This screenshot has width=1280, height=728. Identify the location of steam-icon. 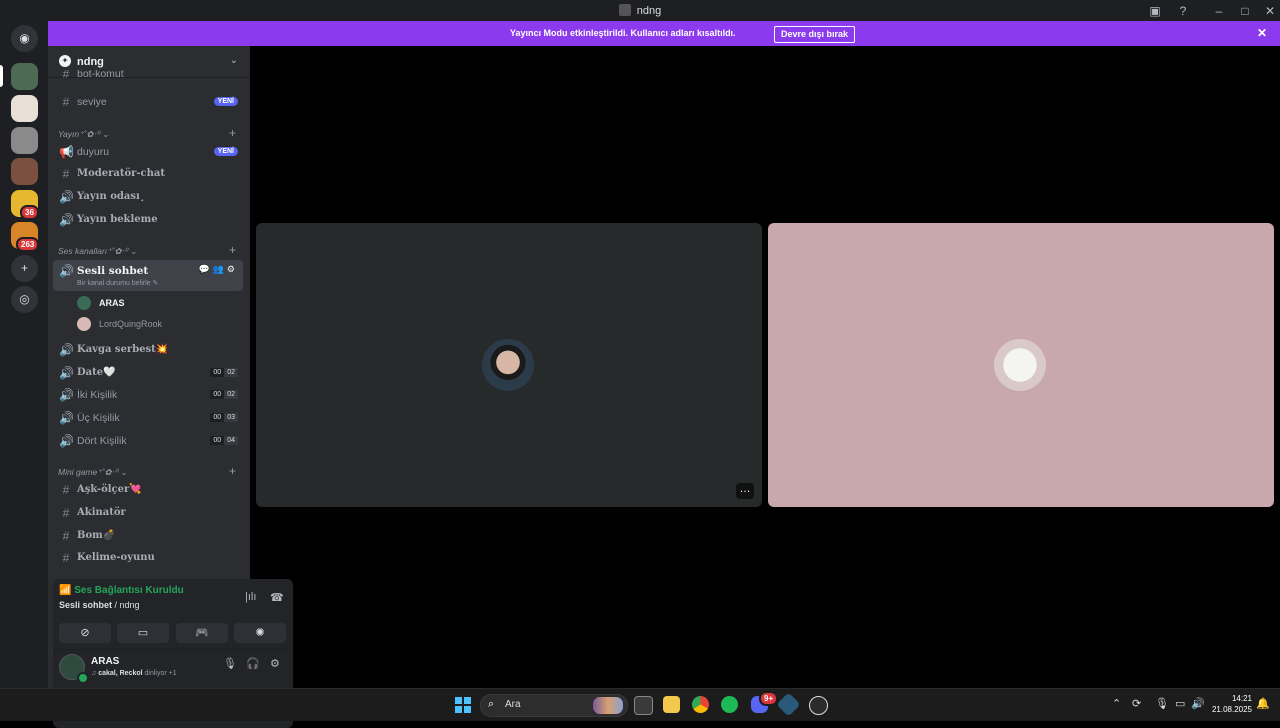
(818, 705).